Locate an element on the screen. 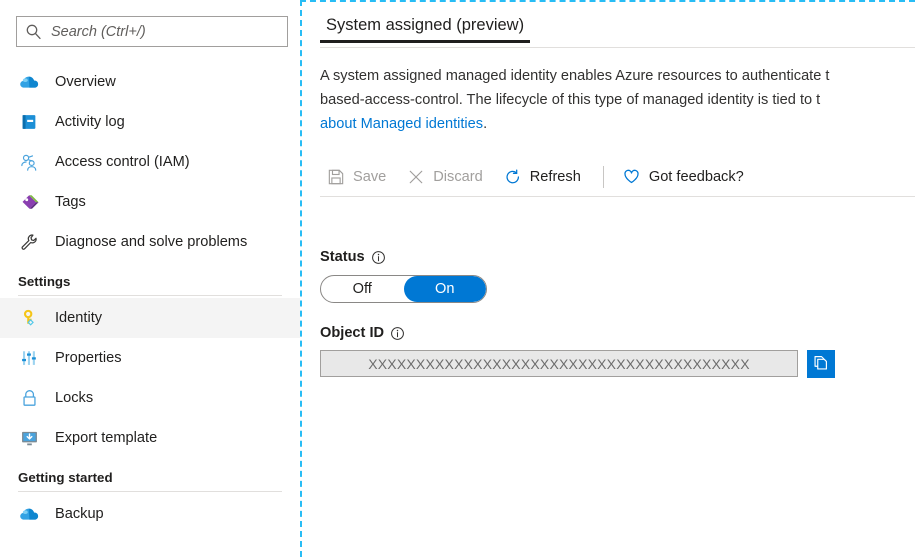 This screenshot has height=557, width=915. copy-object-id-button is located at coordinates (821, 364).